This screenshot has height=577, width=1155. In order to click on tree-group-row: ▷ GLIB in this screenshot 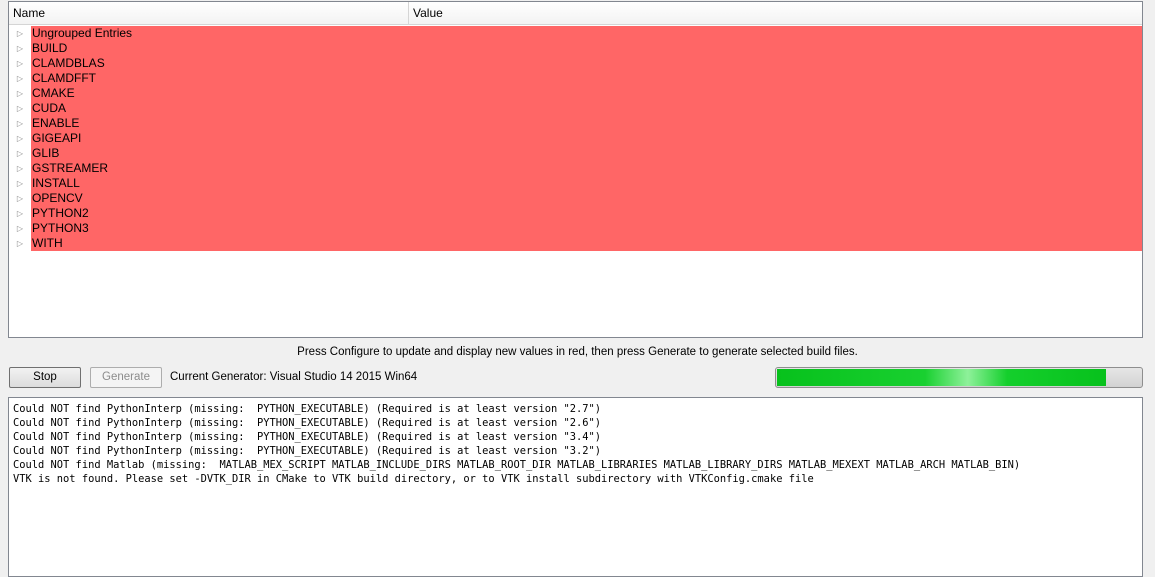, I will do `click(575, 153)`.